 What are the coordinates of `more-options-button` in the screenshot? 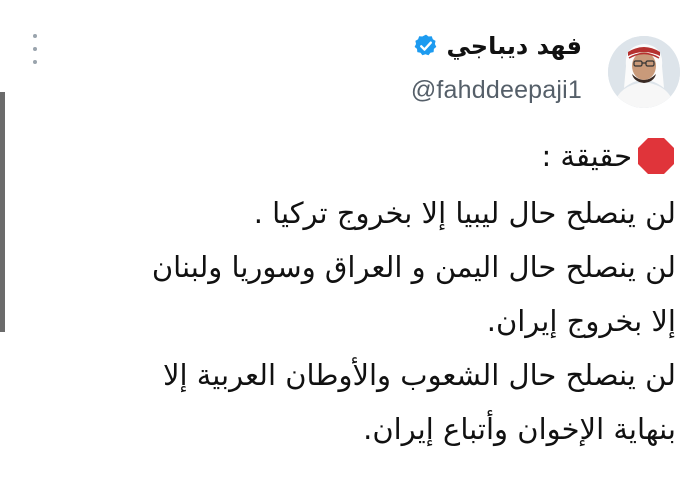 It's located at (35, 49).